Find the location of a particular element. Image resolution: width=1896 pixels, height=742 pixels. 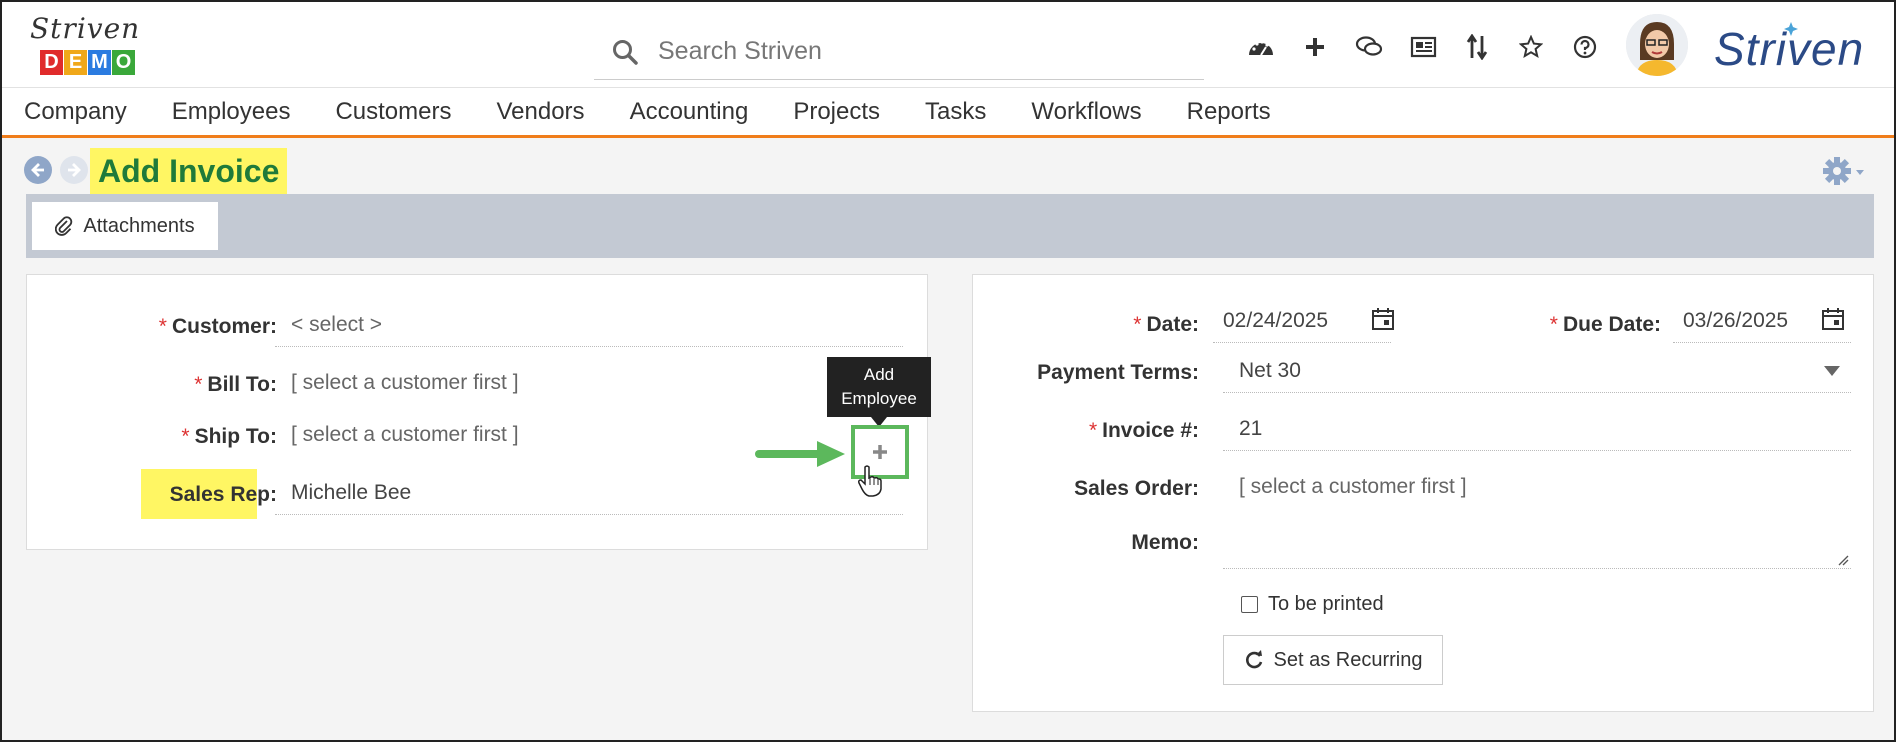

header-toolbar is located at coordinates (1423, 47).